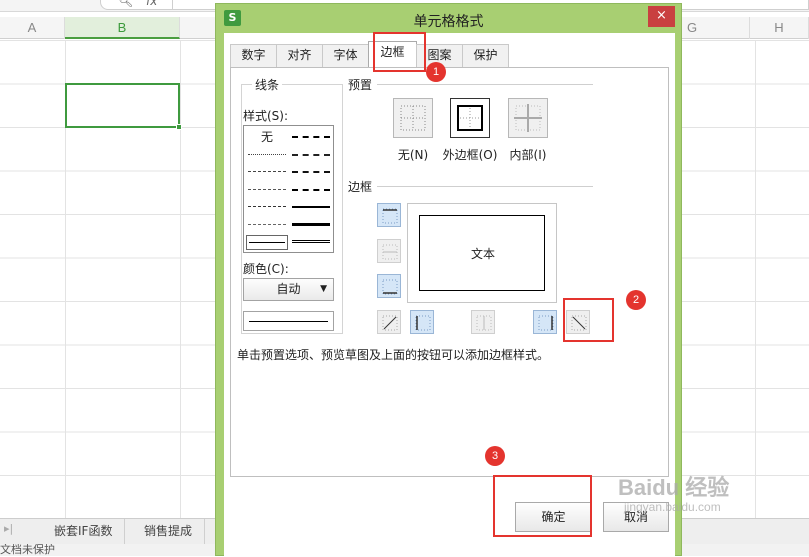  I want to click on line-color-select: 自动 ▼, so click(288, 289).